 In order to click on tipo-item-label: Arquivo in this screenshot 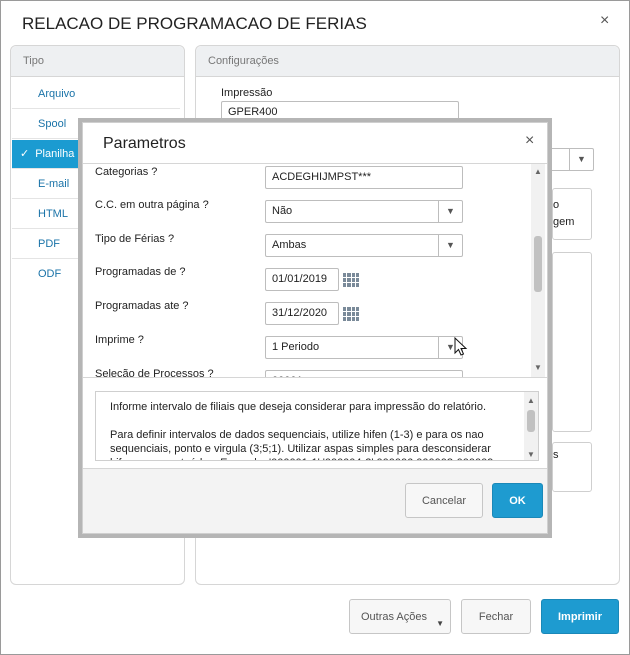, I will do `click(57, 94)`.